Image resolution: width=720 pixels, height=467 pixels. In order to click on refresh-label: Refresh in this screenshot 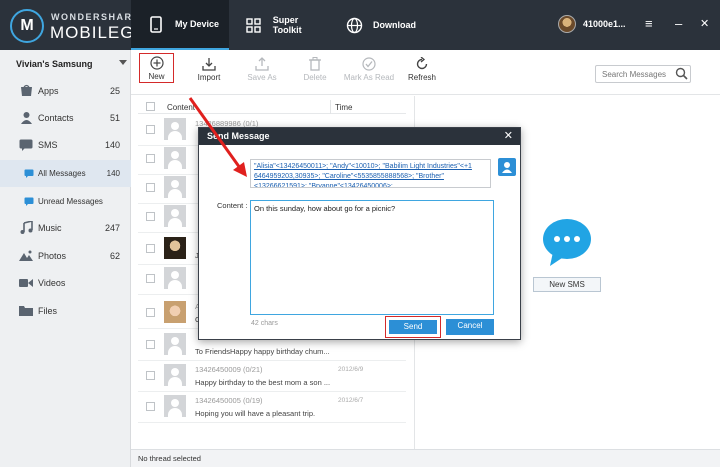, I will do `click(421, 77)`.